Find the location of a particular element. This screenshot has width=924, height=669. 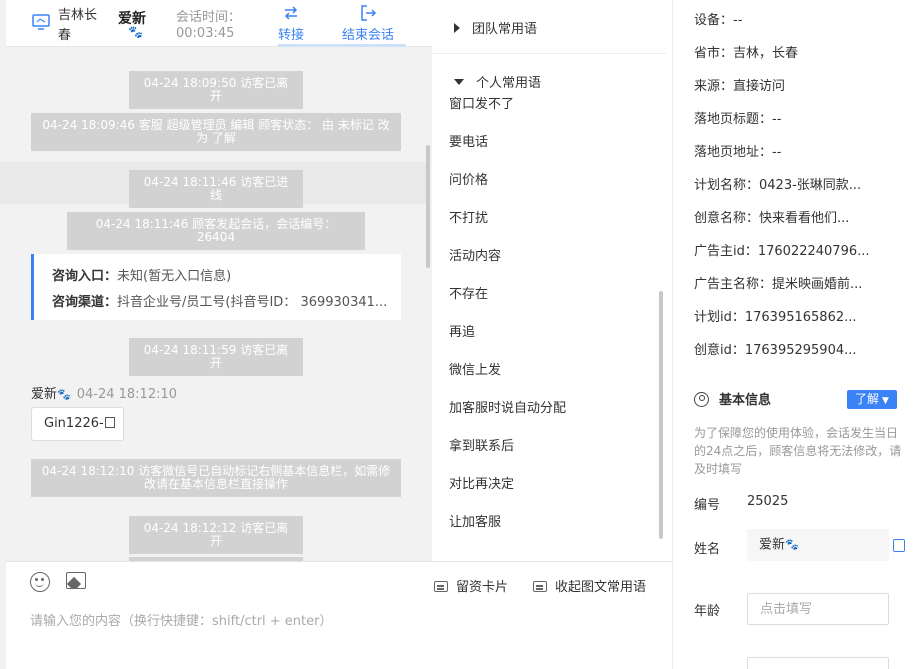

transfer-button: 转接 is located at coordinates (291, 23).